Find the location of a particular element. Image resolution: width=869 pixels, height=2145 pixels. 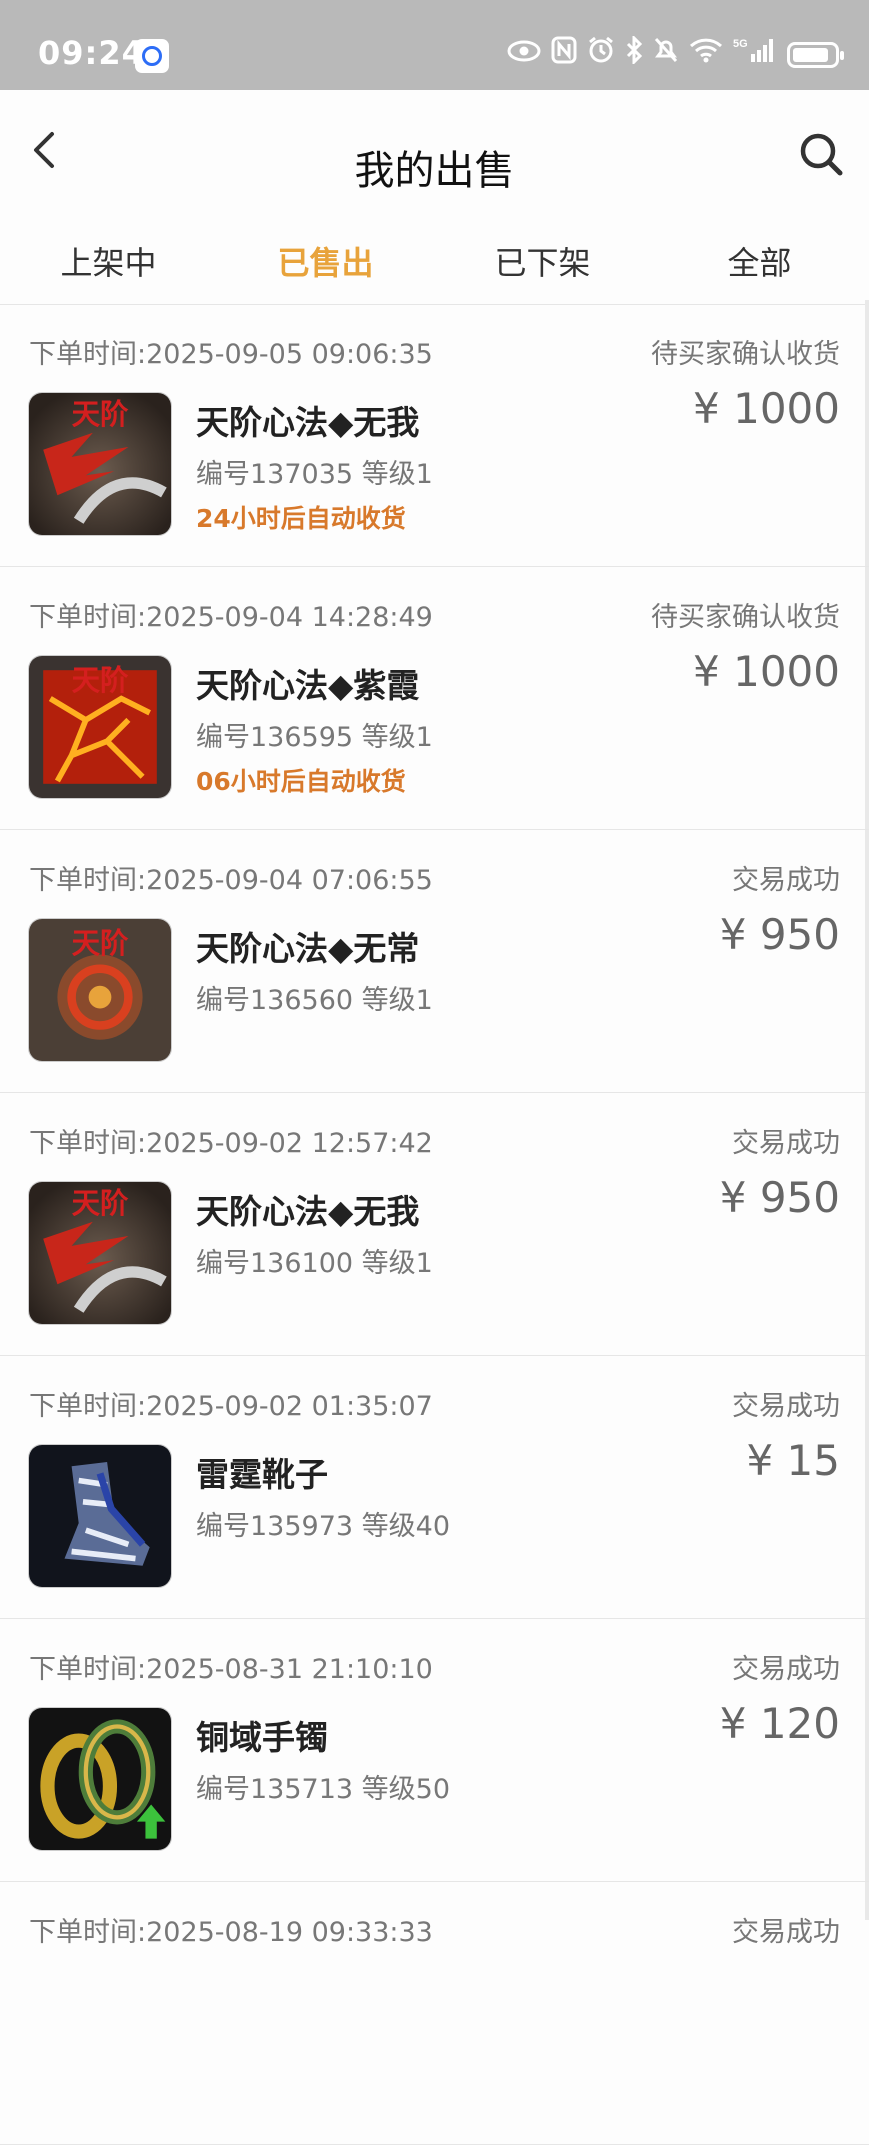

item-name: 雷霆靴子 is located at coordinates (262, 1474).